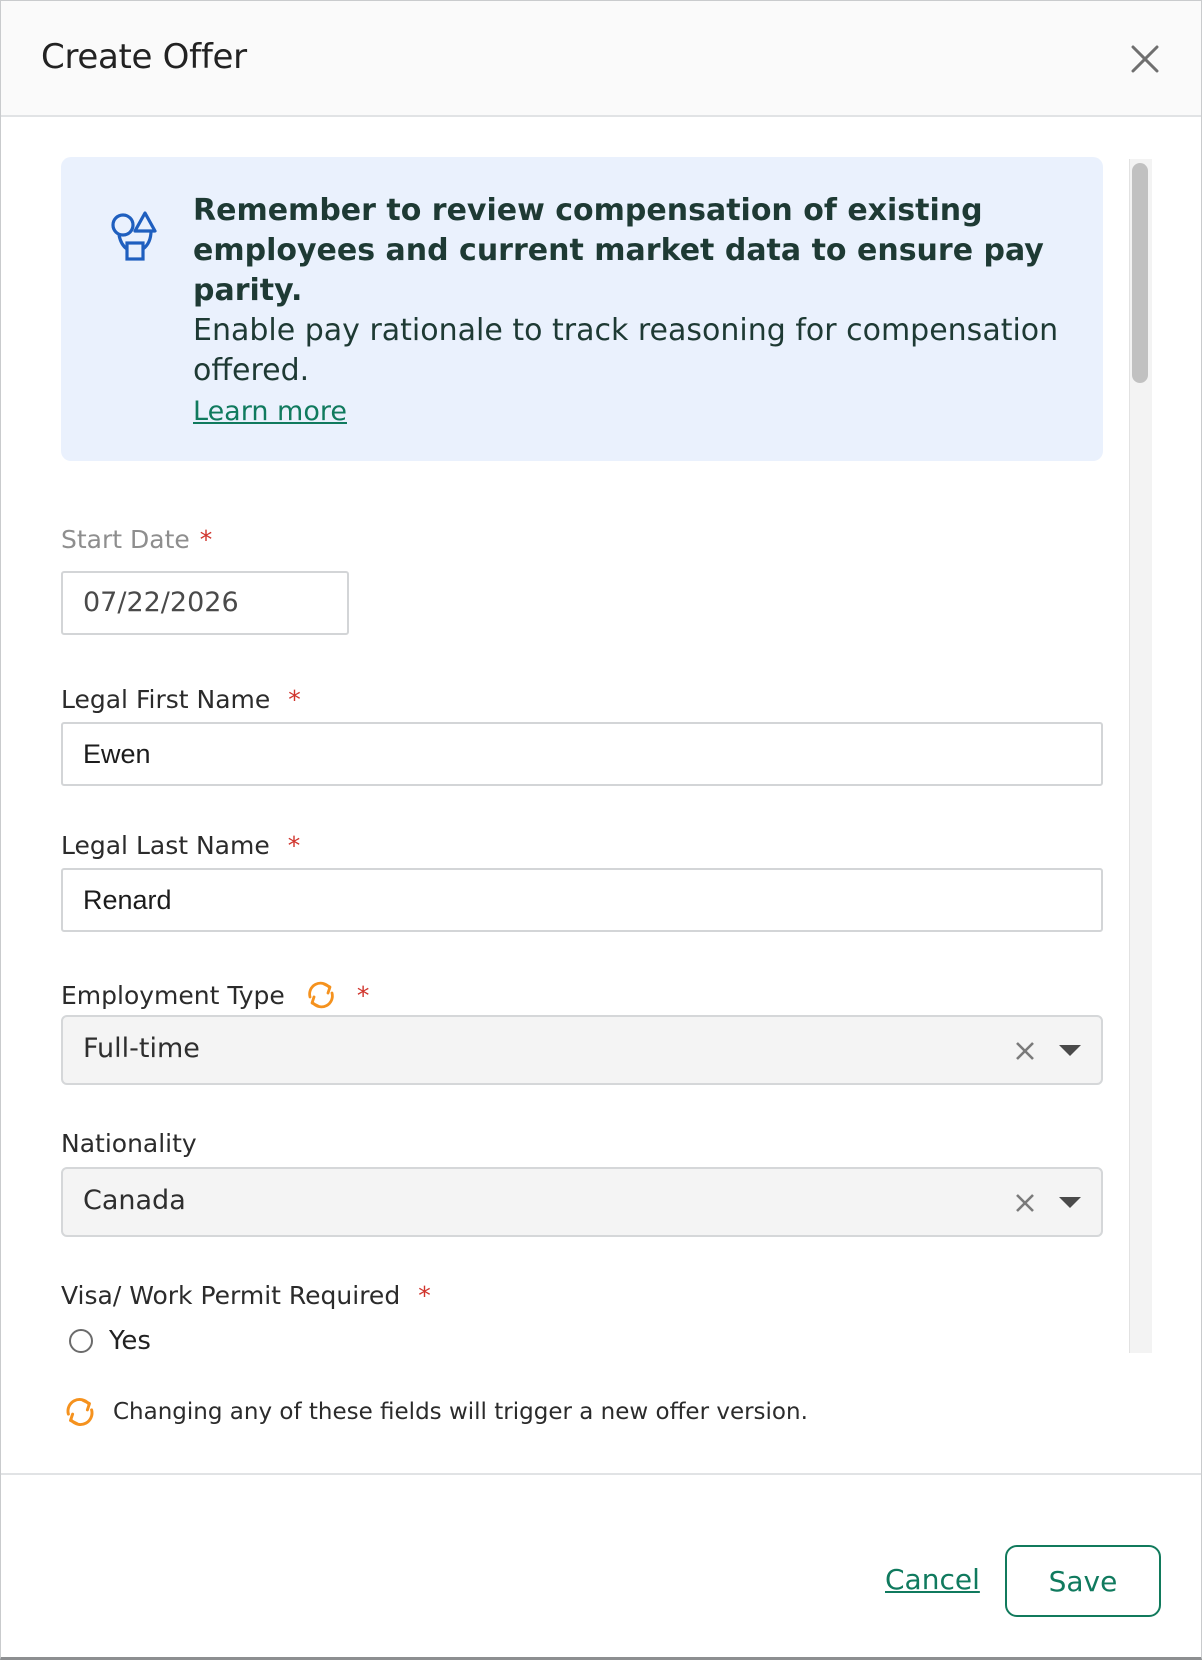 The width and height of the screenshot is (1202, 1660). I want to click on nationality-label: Nationality, so click(129, 1143).